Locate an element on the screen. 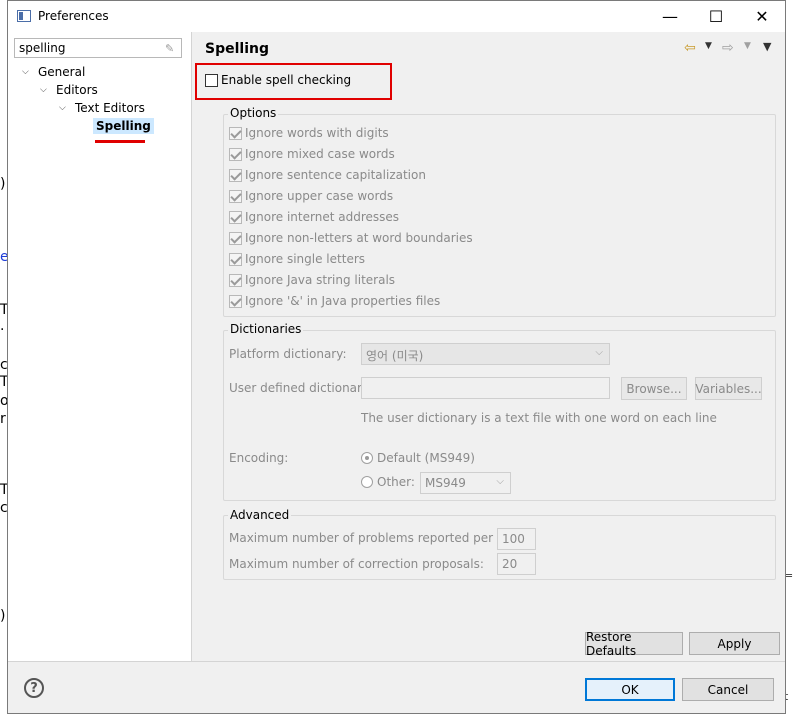 Image resolution: width=793 pixels, height=722 pixels. tree-item-label: Spelling is located at coordinates (123, 126).